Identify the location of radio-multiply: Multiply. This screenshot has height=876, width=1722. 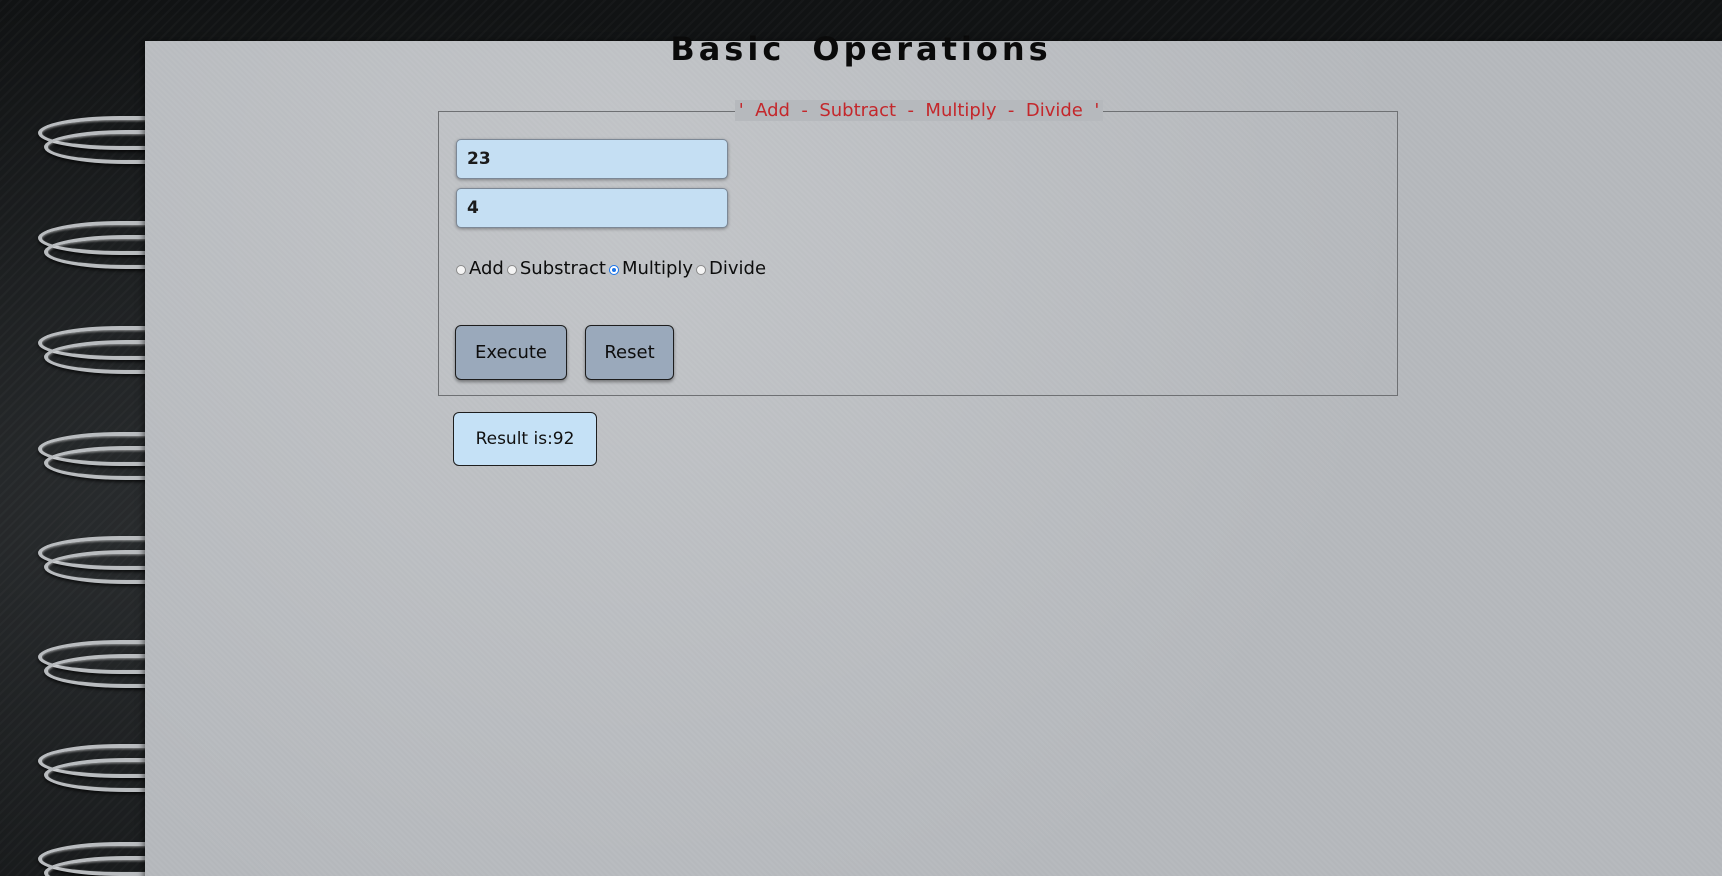
(651, 268).